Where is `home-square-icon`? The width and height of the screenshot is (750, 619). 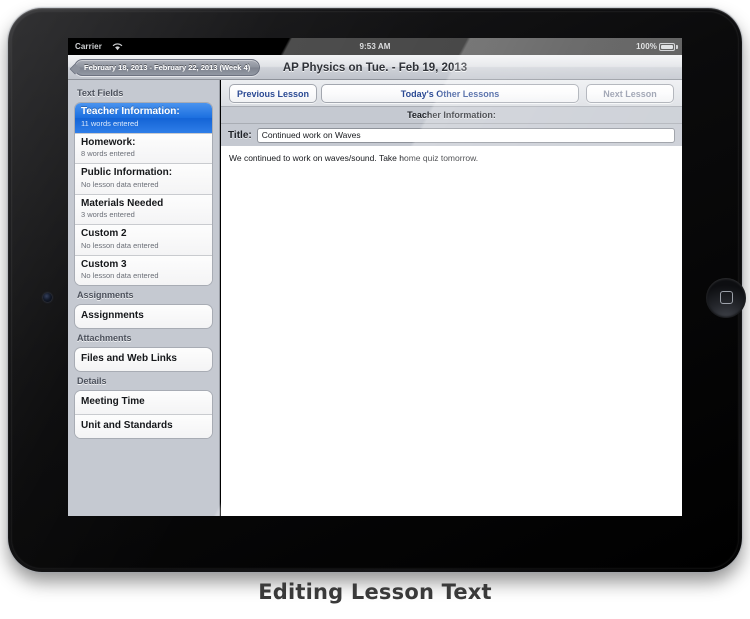
home-square-icon is located at coordinates (726, 297).